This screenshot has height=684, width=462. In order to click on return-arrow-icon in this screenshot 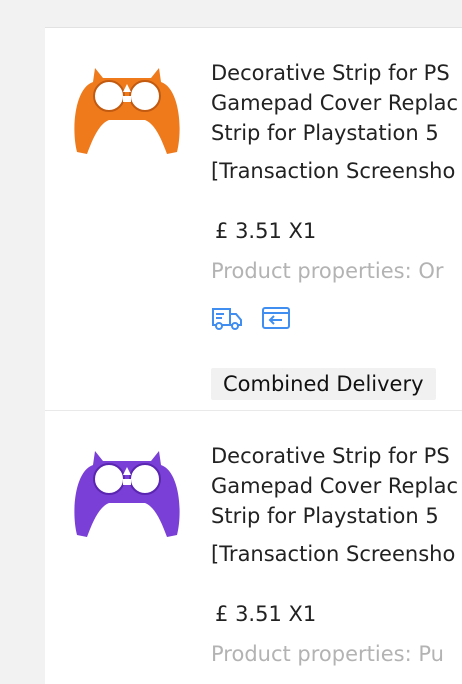, I will do `click(276, 318)`.